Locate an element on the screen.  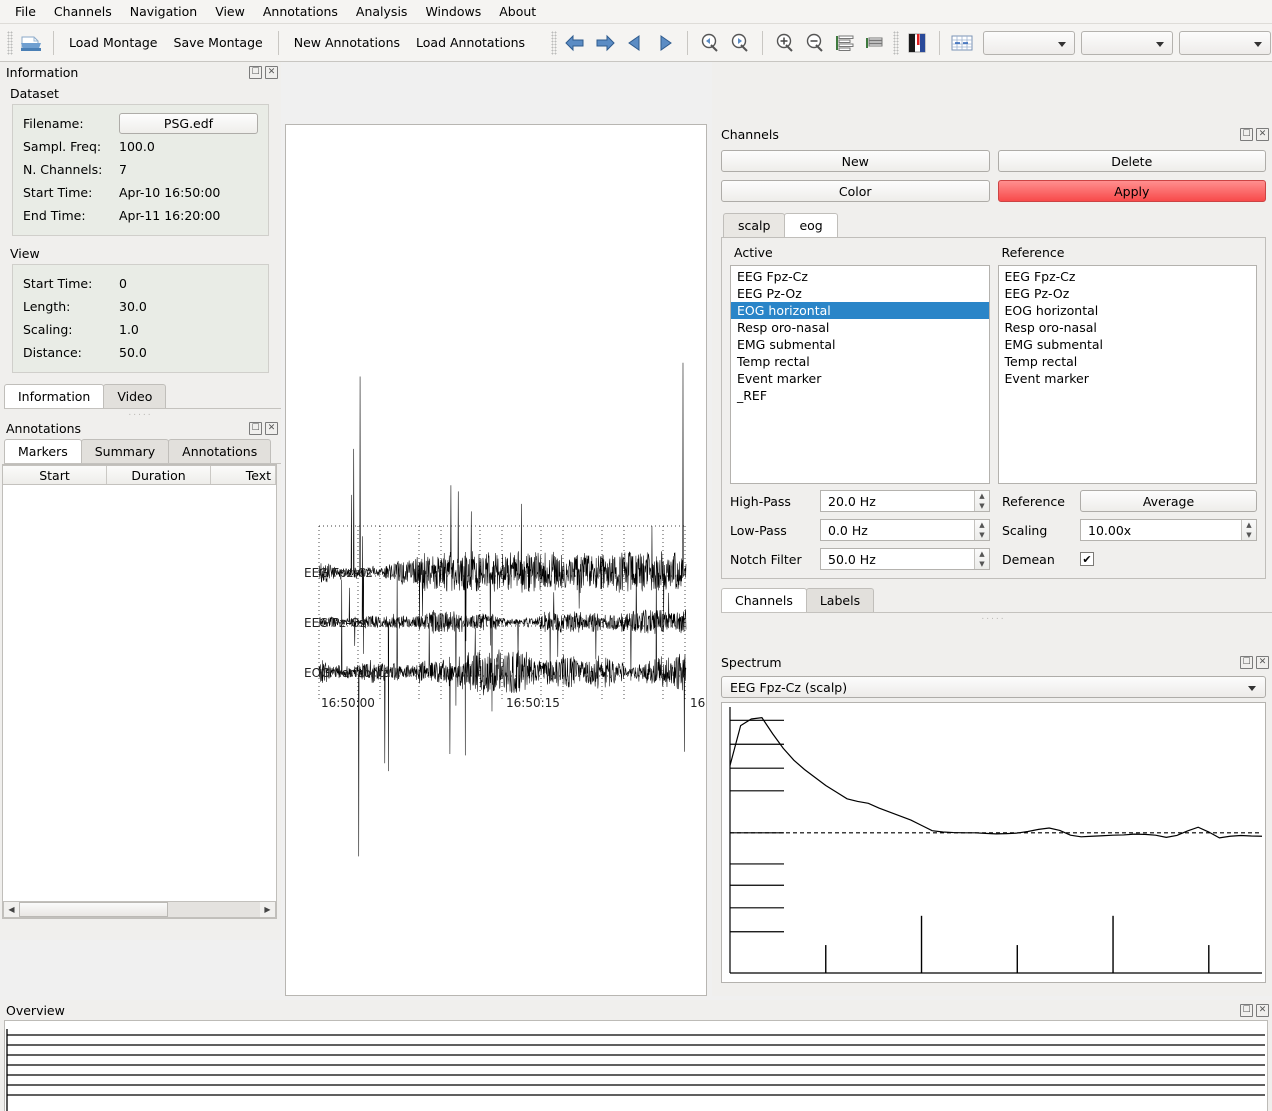
tab-summary: Summary is located at coordinates (125, 451).